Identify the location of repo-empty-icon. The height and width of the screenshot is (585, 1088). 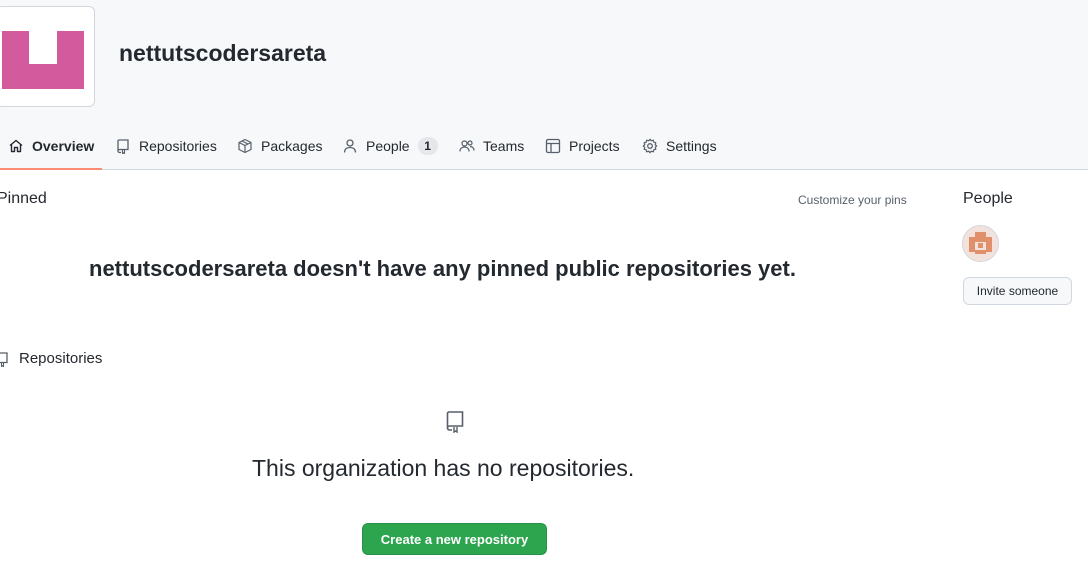
(455, 421).